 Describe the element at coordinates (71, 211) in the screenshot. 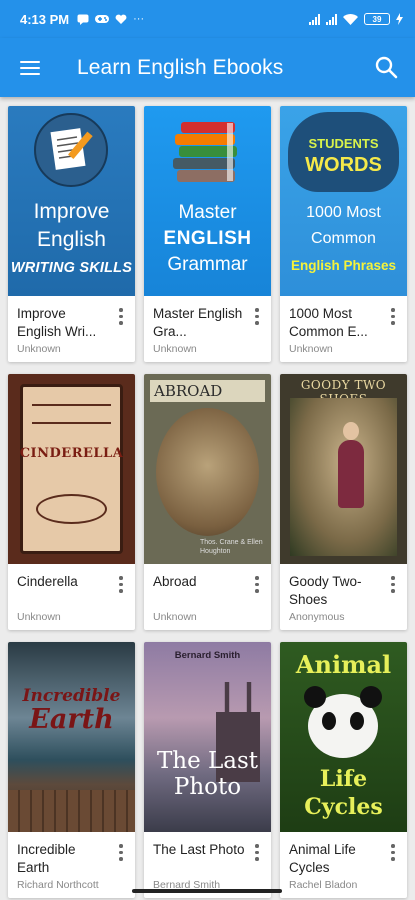

I see `cover-line1: Improve` at that location.